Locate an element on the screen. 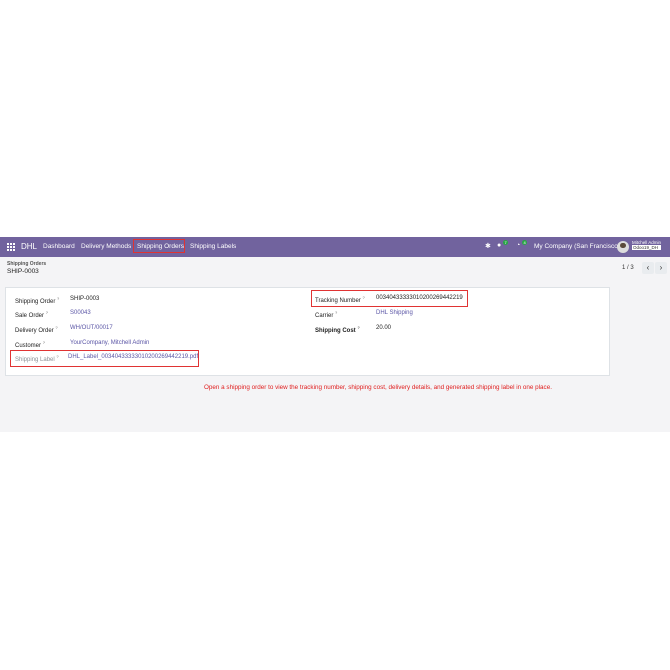  user-database: Odoo19_DH is located at coordinates (647, 247).